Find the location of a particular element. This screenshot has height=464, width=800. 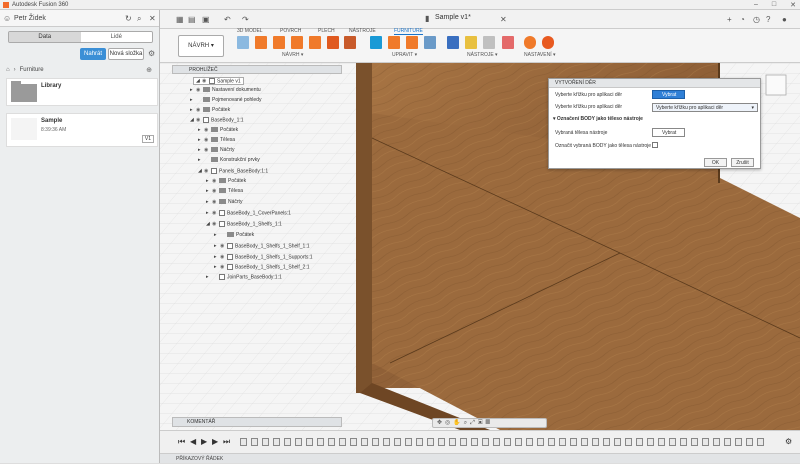

close-tab-icon: ✕ is located at coordinates (503, 19).